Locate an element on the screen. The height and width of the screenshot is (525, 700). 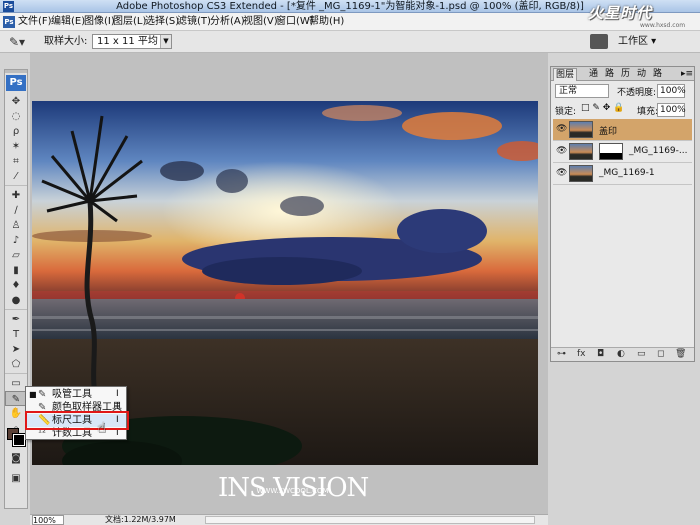
marquee-tool: ◌ is located at coordinates (16, 116).